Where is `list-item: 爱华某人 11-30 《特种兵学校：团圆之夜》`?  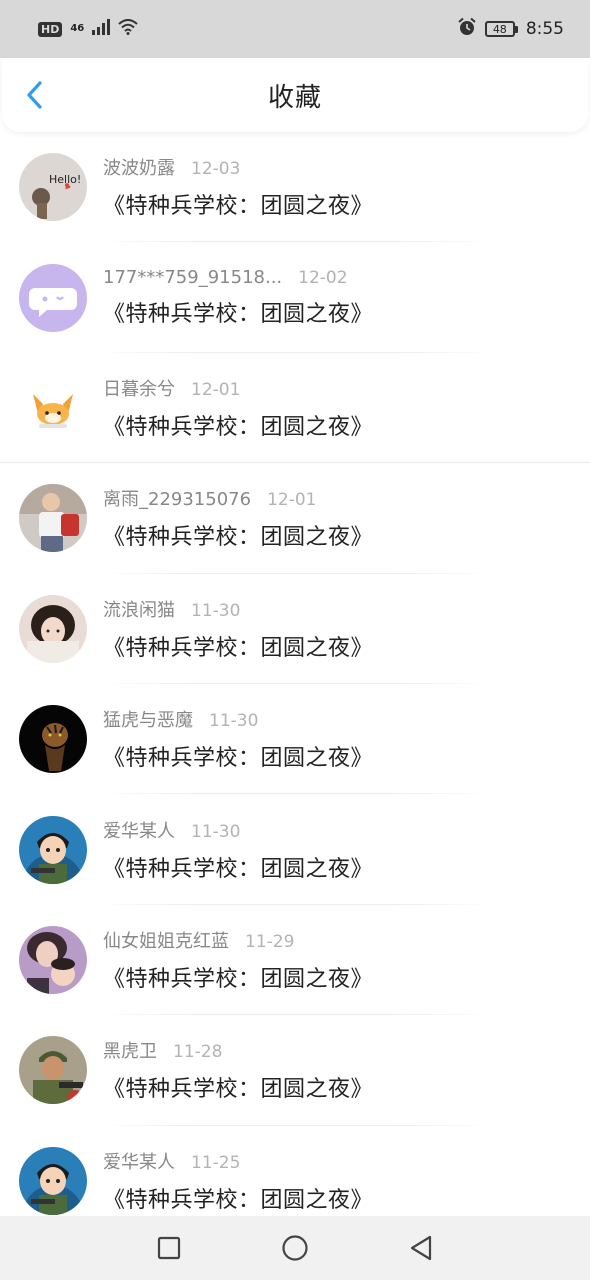 list-item: 爱华某人 11-30 《特种兵学校：团圆之夜》 is located at coordinates (295, 850).